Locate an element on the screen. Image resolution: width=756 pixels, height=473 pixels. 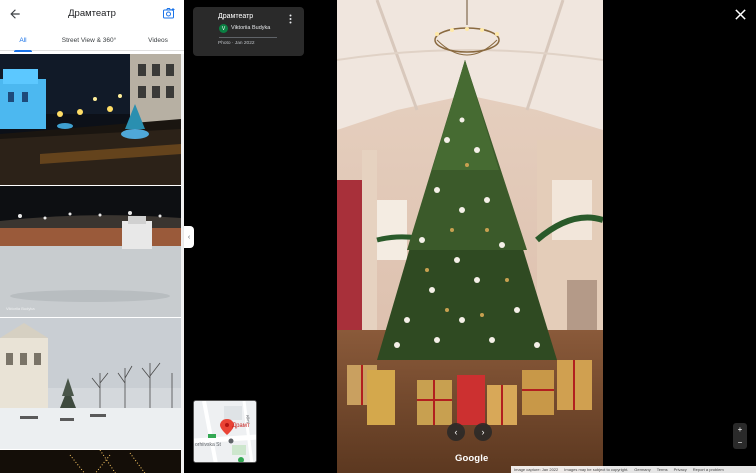
map-street-label: orhiivska St is located at coordinates (208, 445).